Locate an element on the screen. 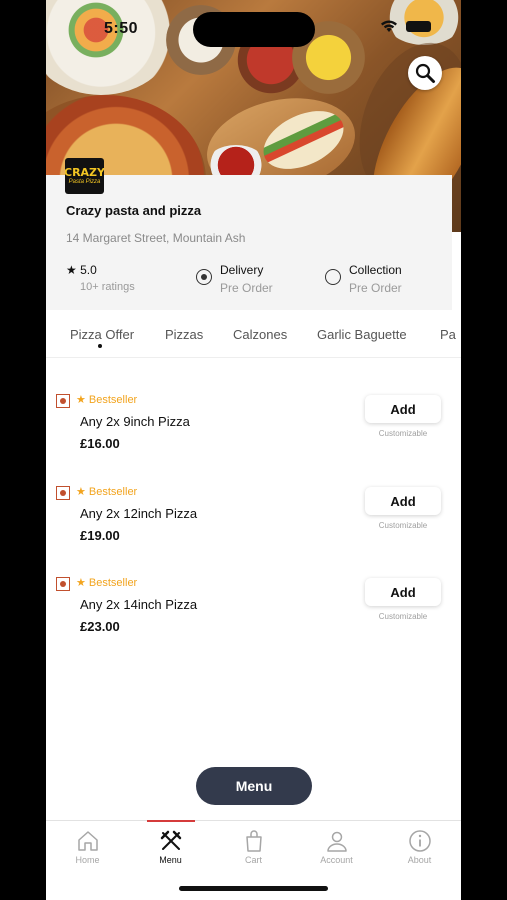  item-price: £16.00 is located at coordinates (100, 443).